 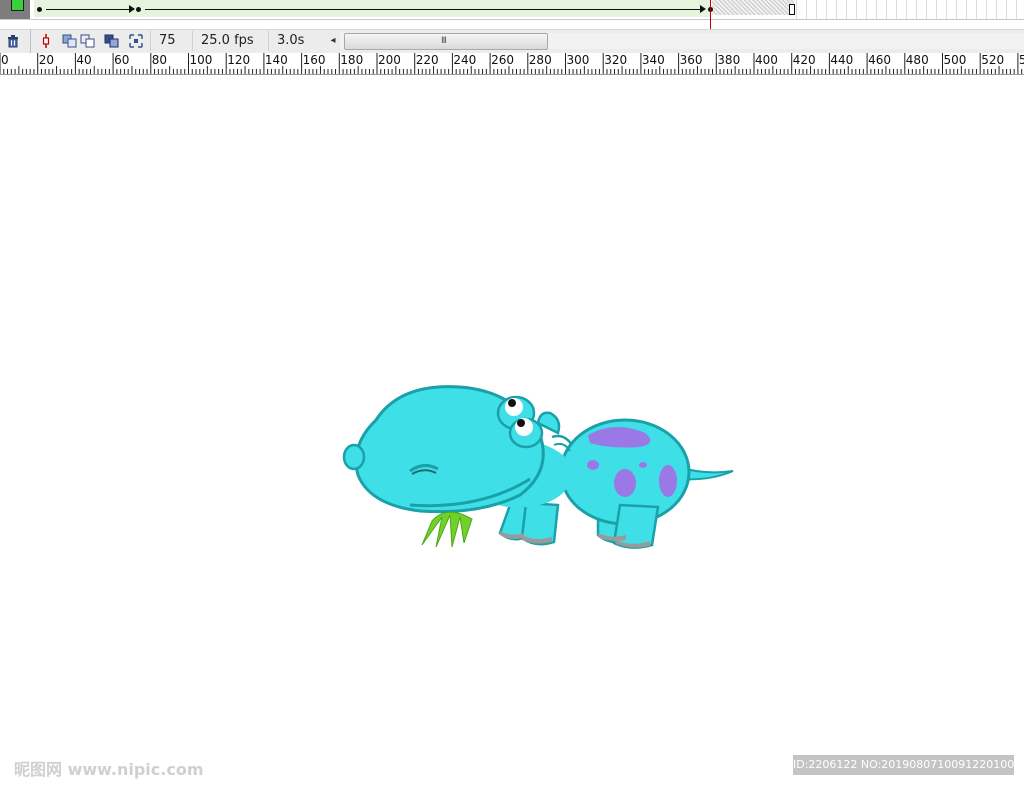 I want to click on frame-rate-field: 25.0 fps, so click(x=228, y=41).